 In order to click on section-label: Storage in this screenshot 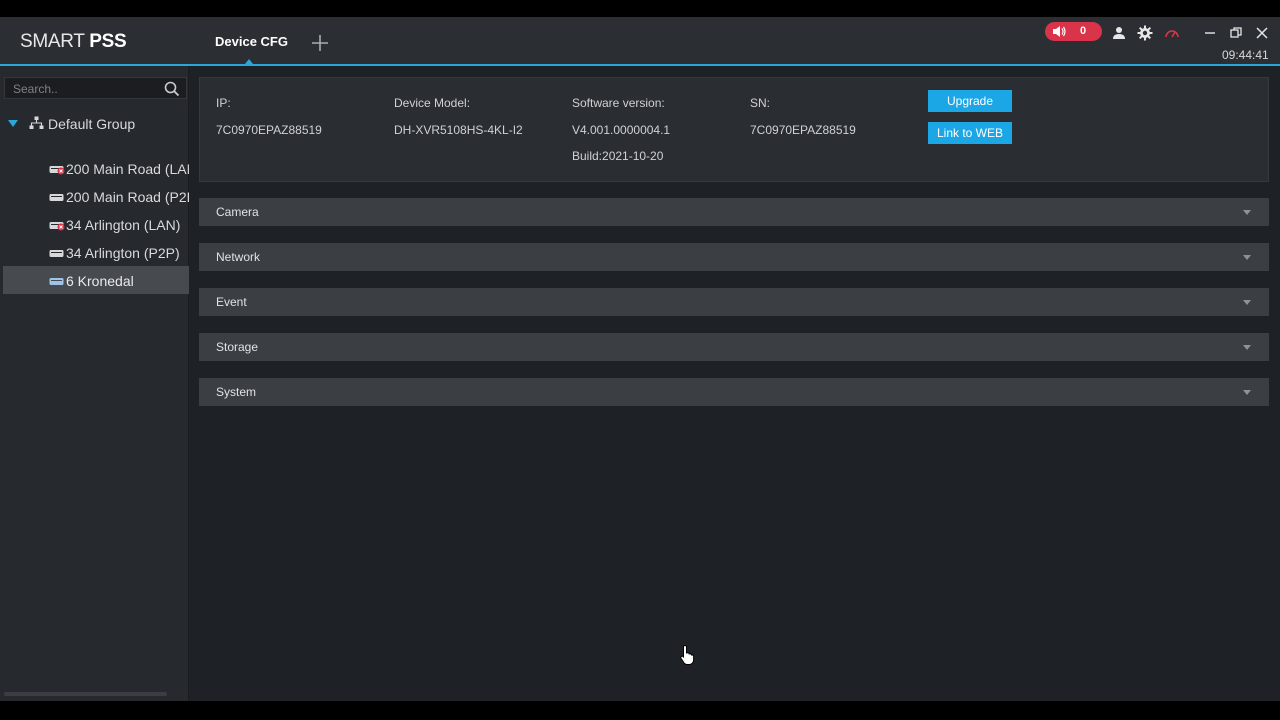, I will do `click(237, 347)`.